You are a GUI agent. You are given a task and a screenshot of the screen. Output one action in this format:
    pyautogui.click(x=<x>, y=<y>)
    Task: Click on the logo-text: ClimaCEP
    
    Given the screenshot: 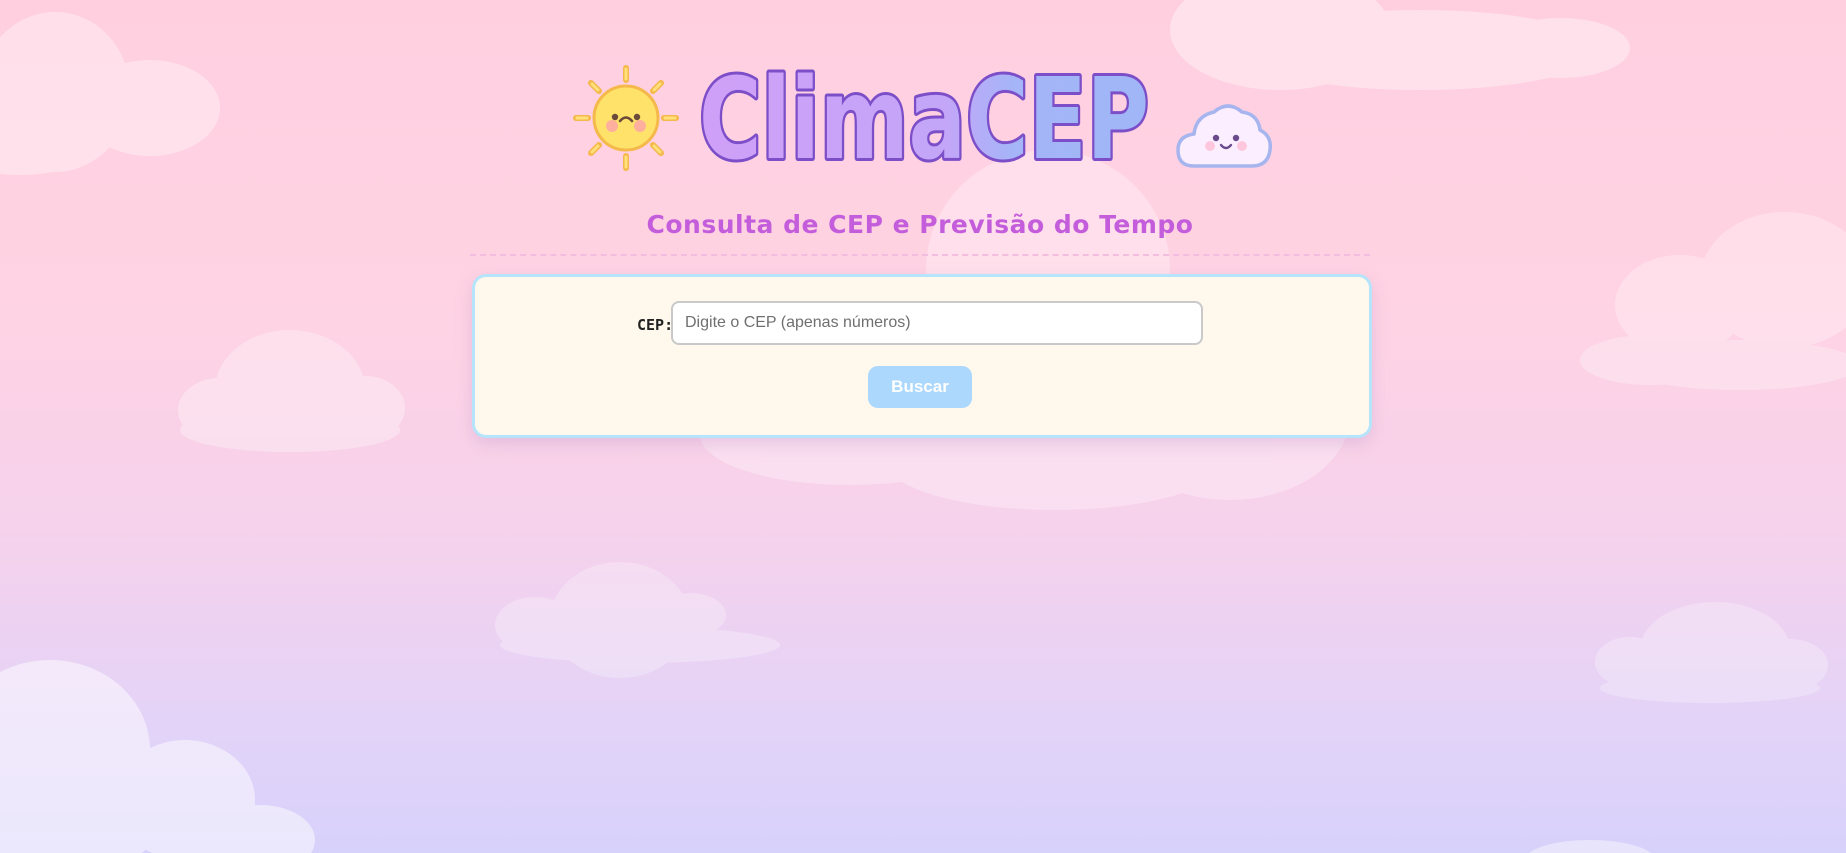 What is the action you would take?
    pyautogui.click(x=924, y=120)
    